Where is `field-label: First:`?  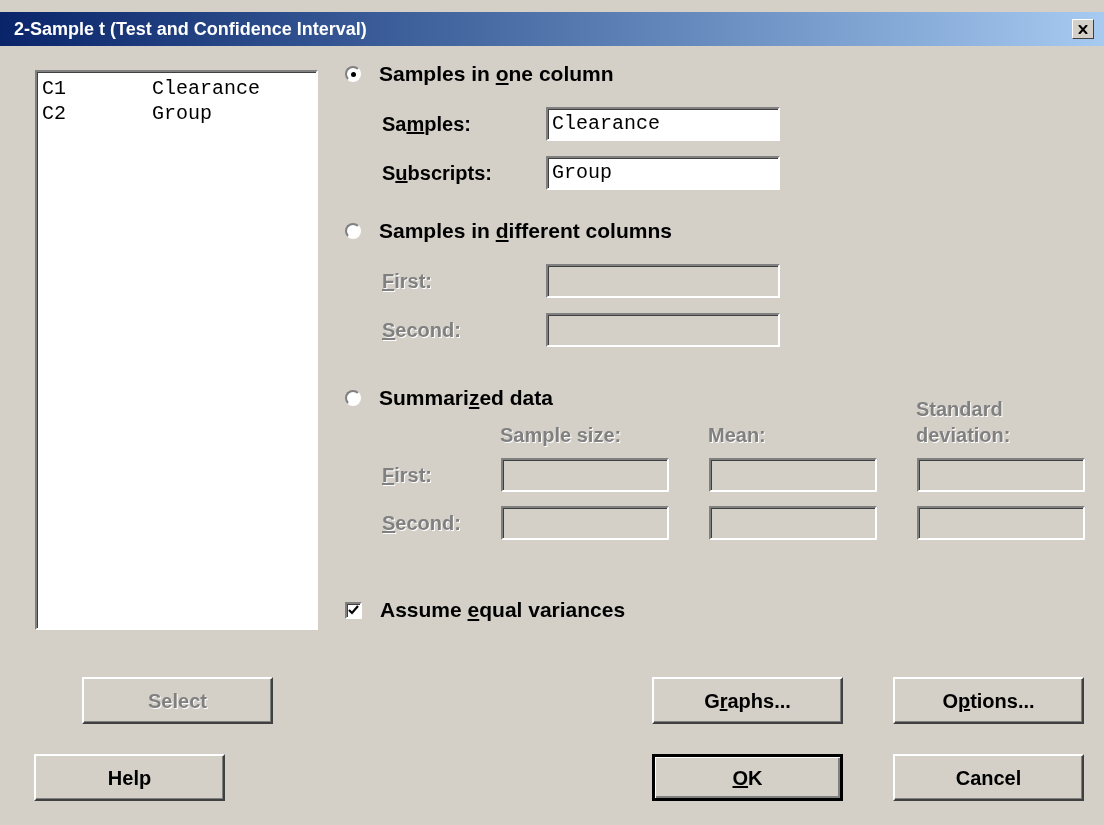 field-label: First: is located at coordinates (407, 281).